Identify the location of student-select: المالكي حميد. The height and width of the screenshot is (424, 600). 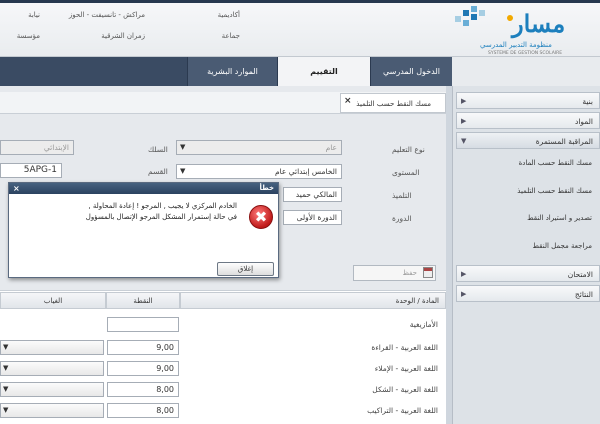
(312, 194).